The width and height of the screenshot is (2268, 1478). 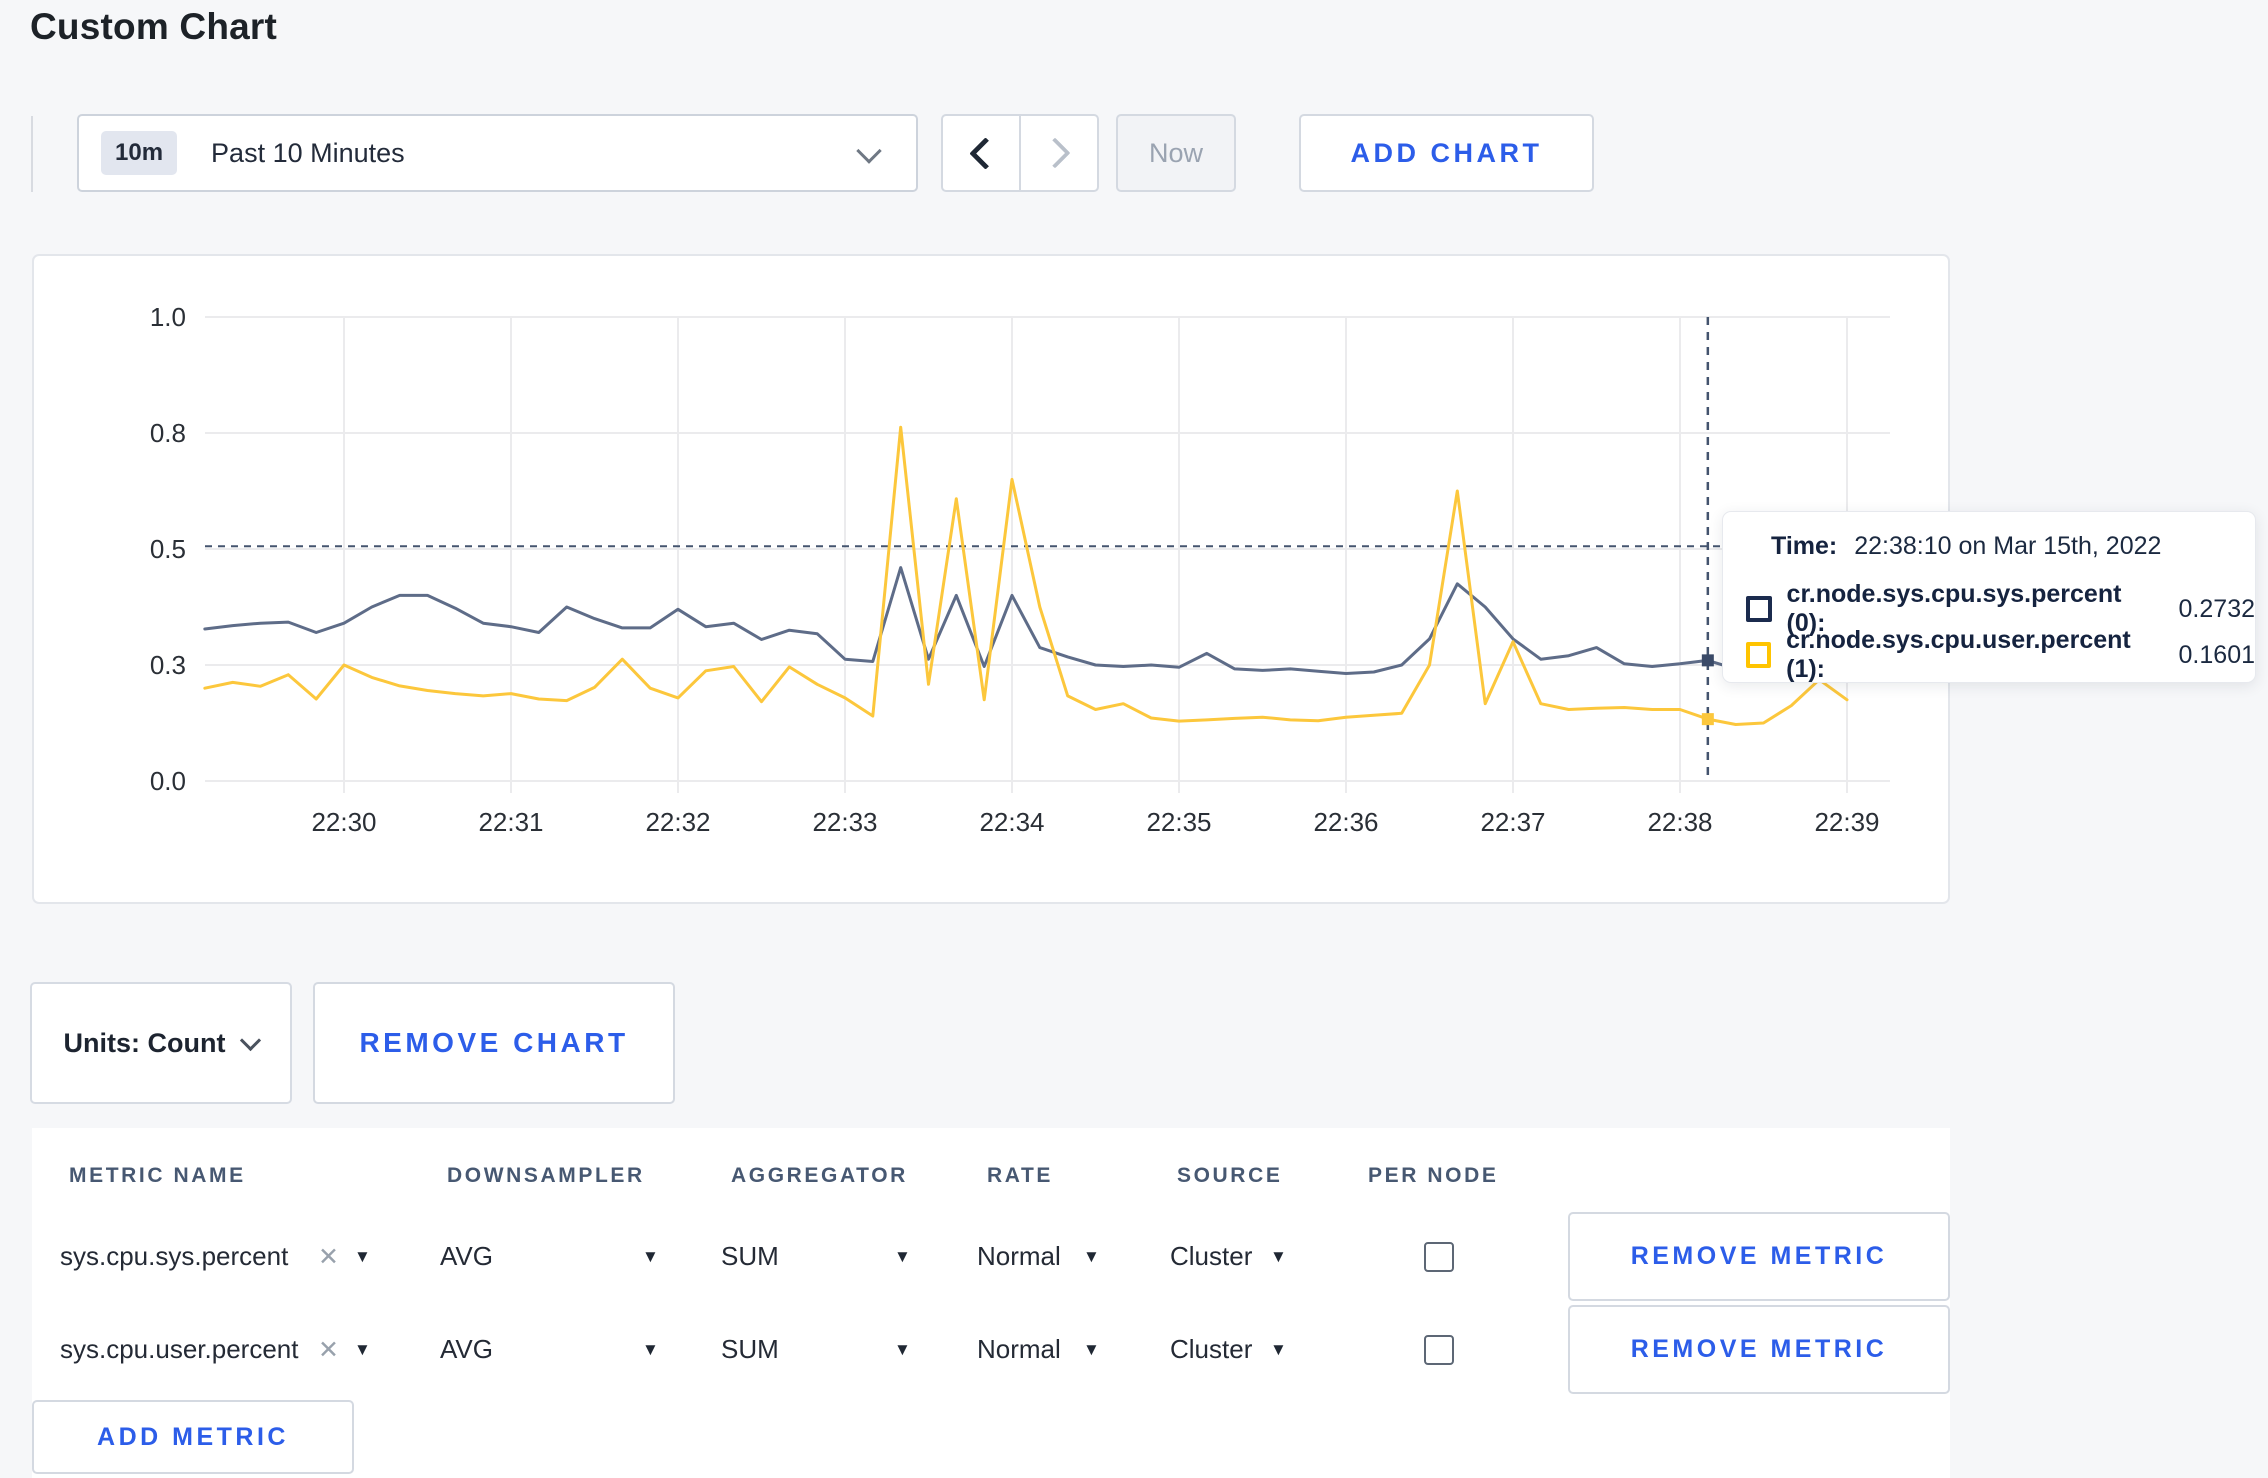 What do you see at coordinates (157, 1175) in the screenshot?
I see `col-header-metric-name: METRIC NAME` at bounding box center [157, 1175].